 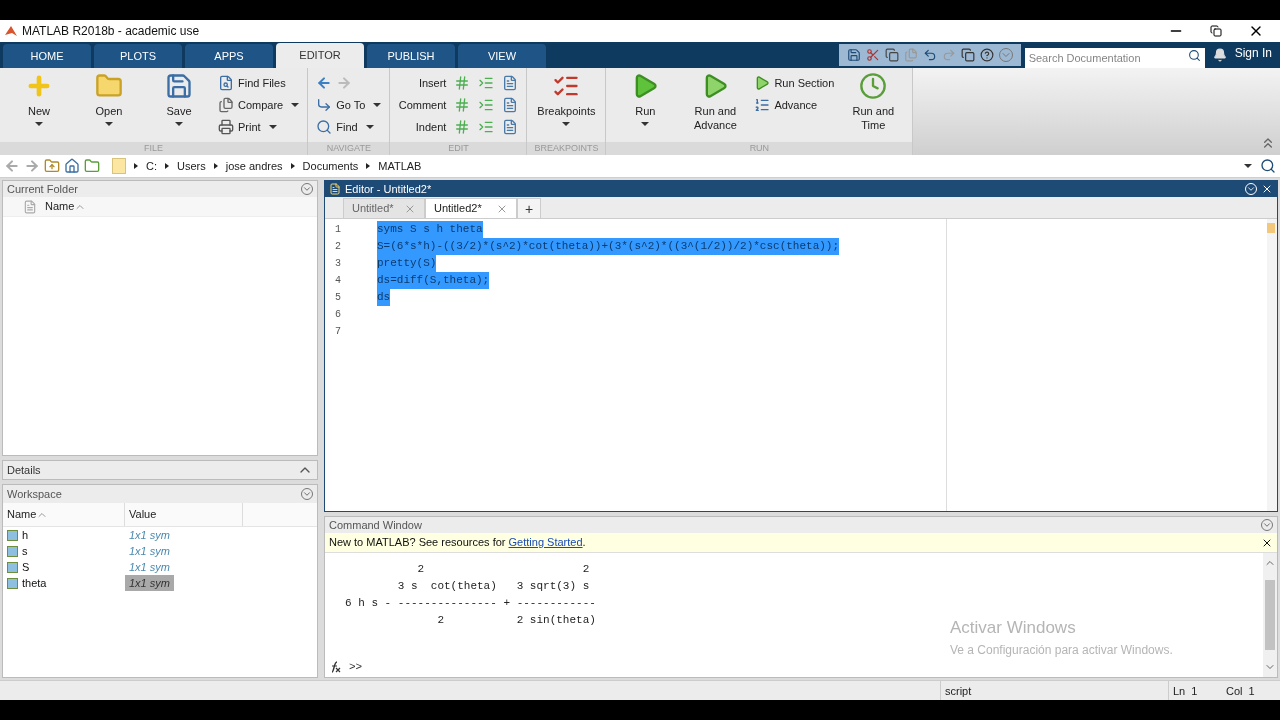 I want to click on ribbon-tab: HOME, so click(x=47, y=56).